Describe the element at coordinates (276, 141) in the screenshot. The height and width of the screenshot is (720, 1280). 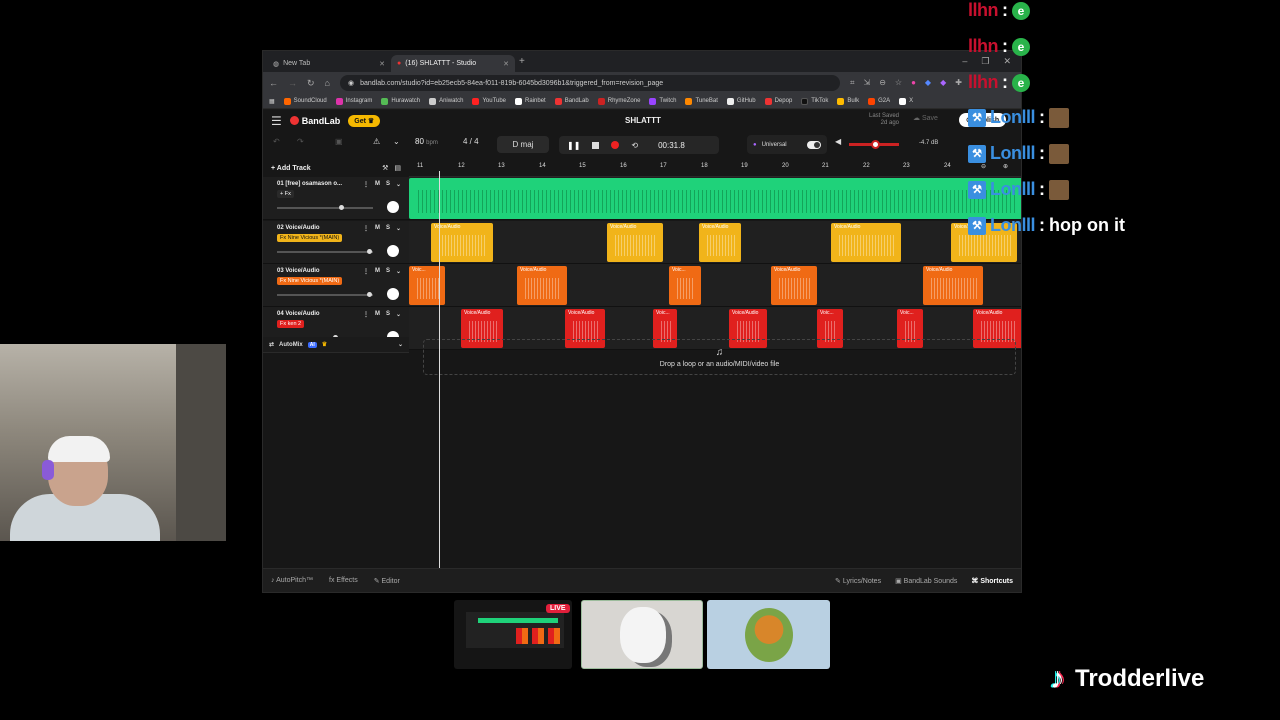
I see `undo-icon: ↶` at that location.